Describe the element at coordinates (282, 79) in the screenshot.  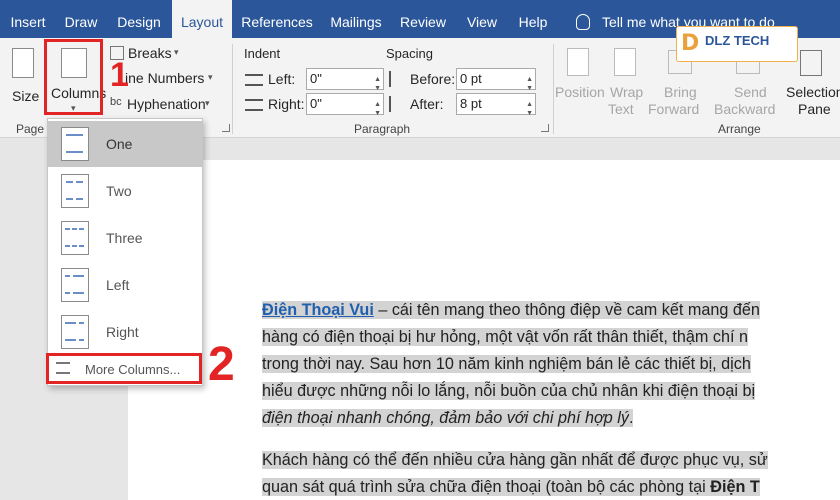
I see `indent-left-label: Left:` at that location.